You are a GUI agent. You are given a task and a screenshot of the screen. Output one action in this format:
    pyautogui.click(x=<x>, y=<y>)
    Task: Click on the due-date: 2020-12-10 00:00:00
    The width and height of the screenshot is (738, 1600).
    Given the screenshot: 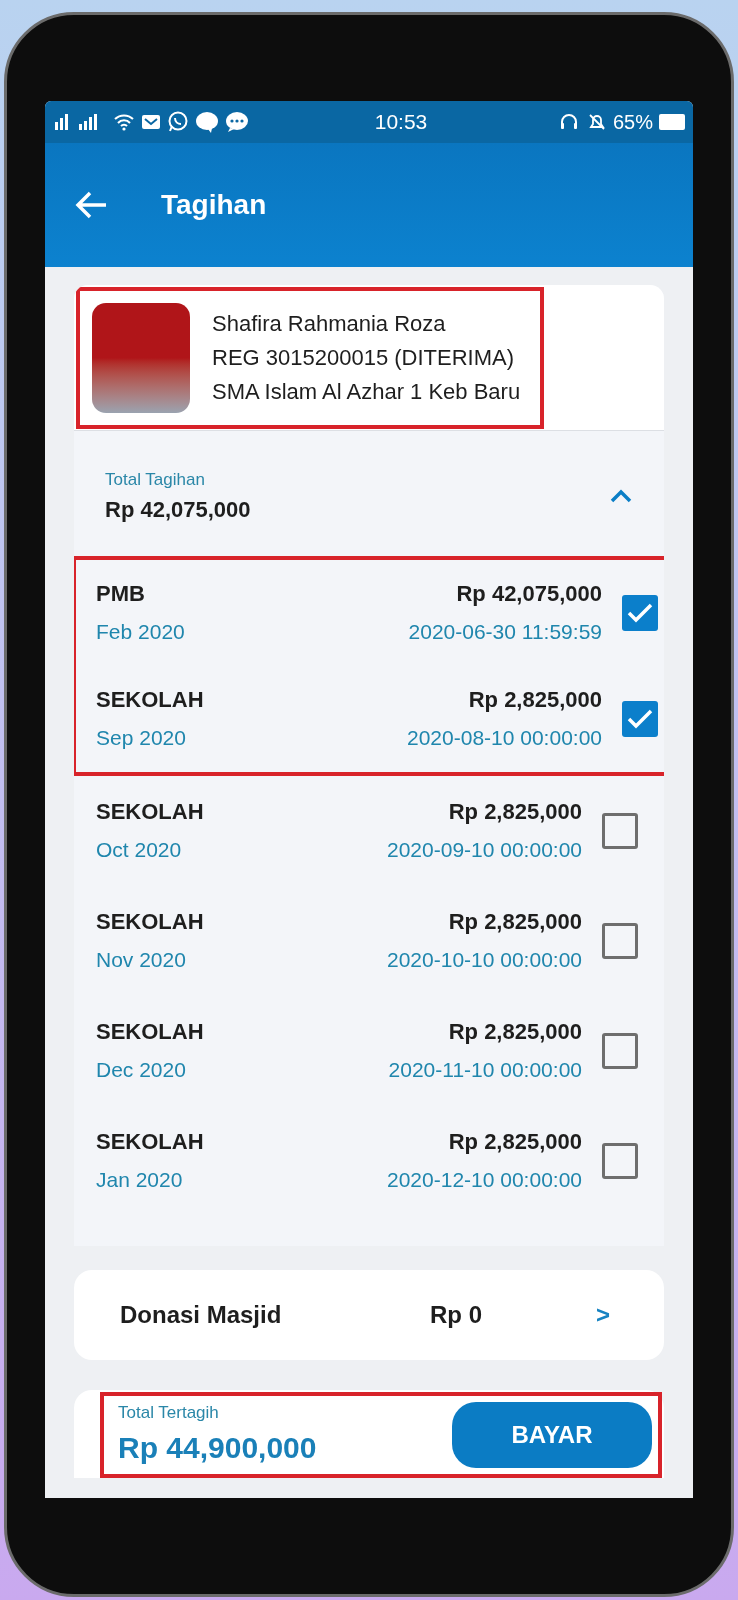 What is the action you would take?
    pyautogui.click(x=484, y=1180)
    